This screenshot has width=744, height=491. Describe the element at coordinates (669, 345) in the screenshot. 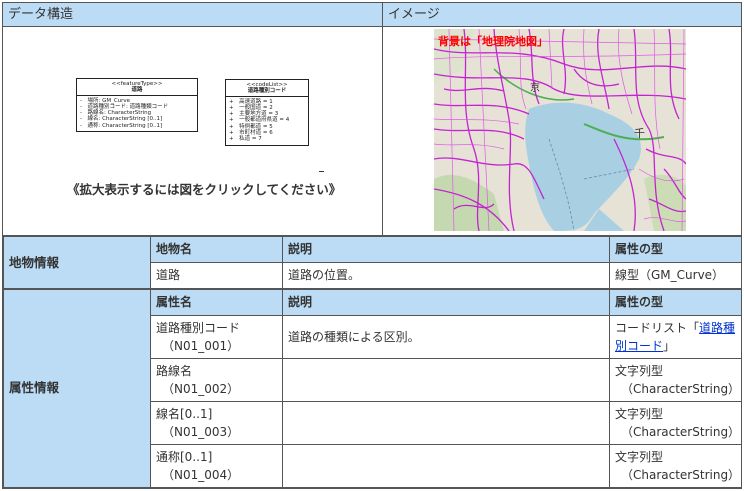

I see `attribute-type-suffix: 」` at that location.